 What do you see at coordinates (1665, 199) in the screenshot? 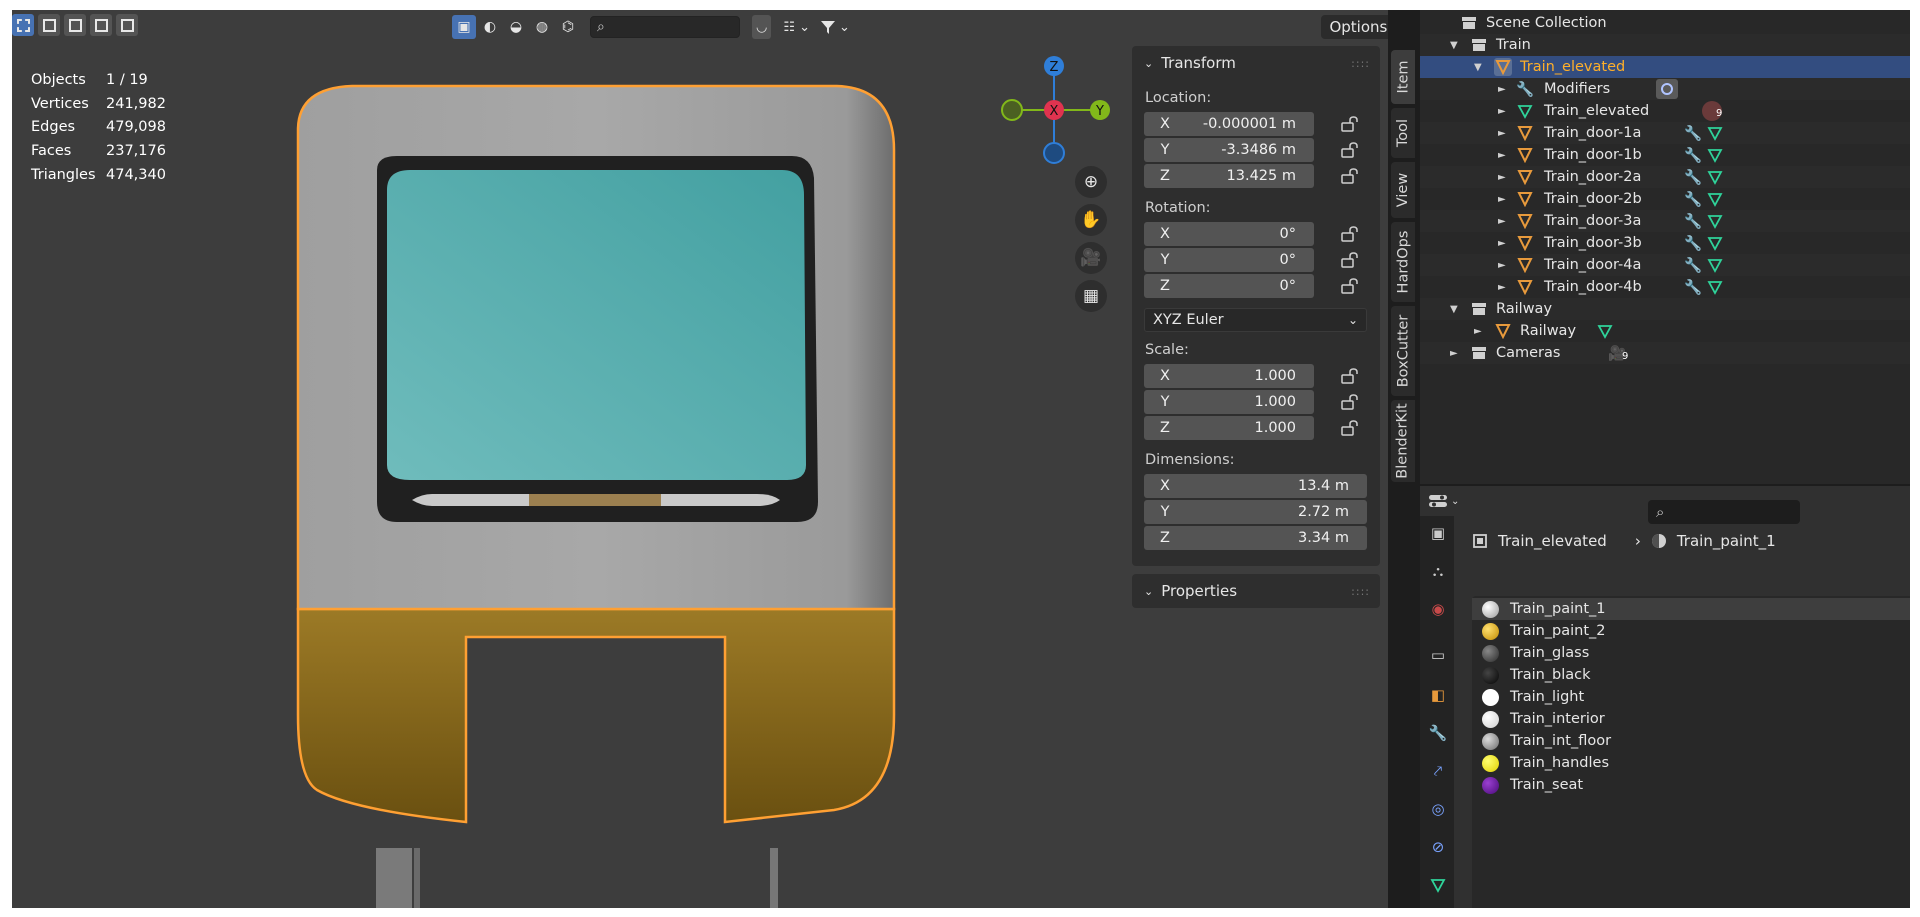
I see `outliner-row-door: ► Train_door-2b 🔧` at bounding box center [1665, 199].